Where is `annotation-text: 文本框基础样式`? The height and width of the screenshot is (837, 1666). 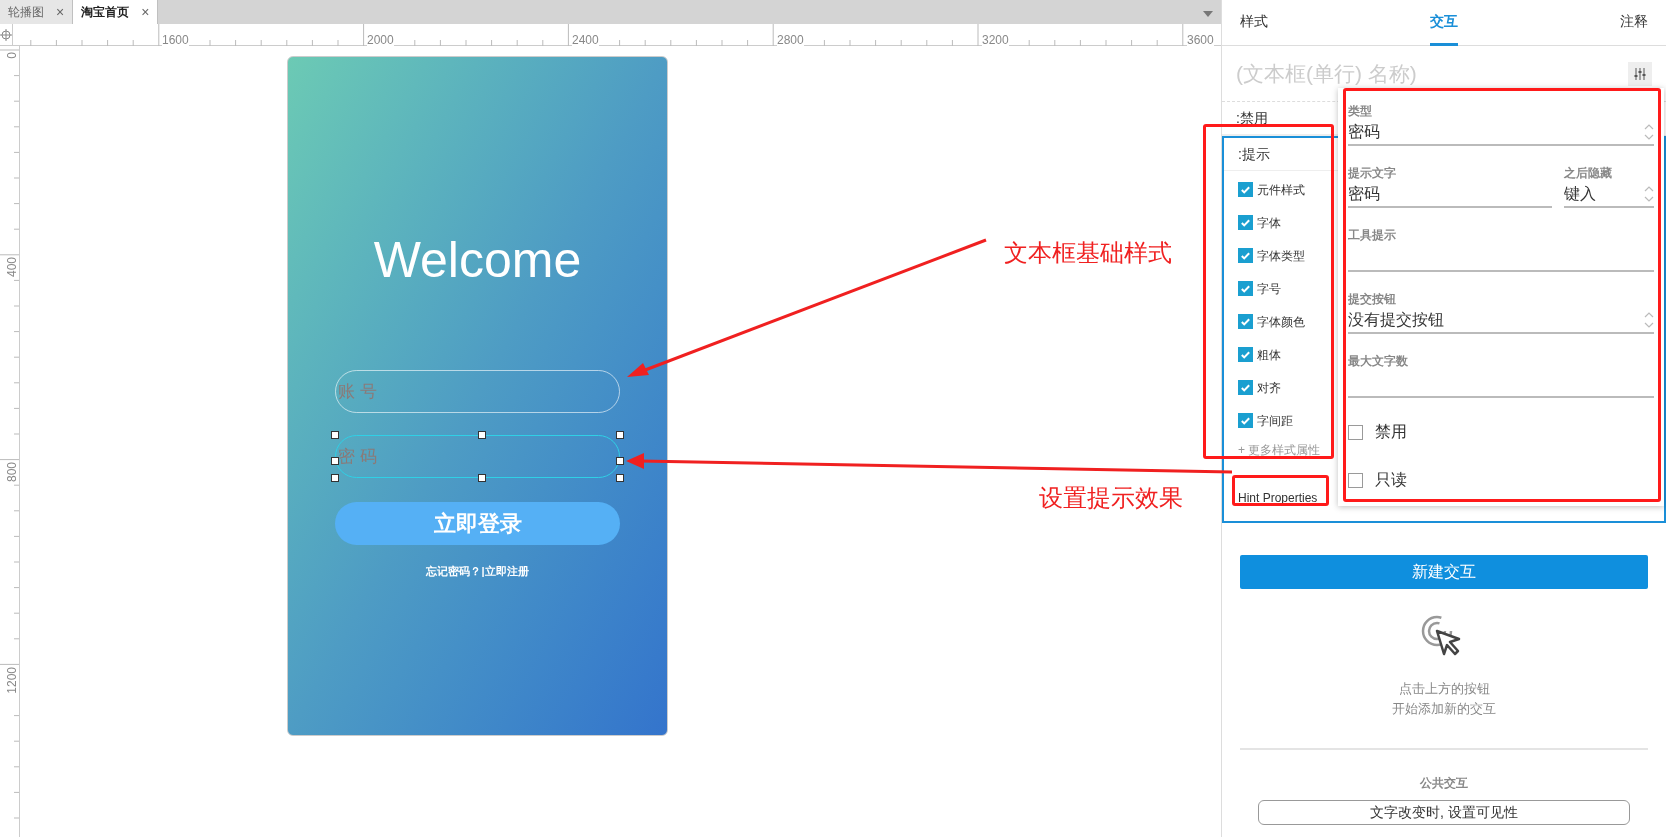
annotation-text: 文本框基础样式 is located at coordinates (1088, 253).